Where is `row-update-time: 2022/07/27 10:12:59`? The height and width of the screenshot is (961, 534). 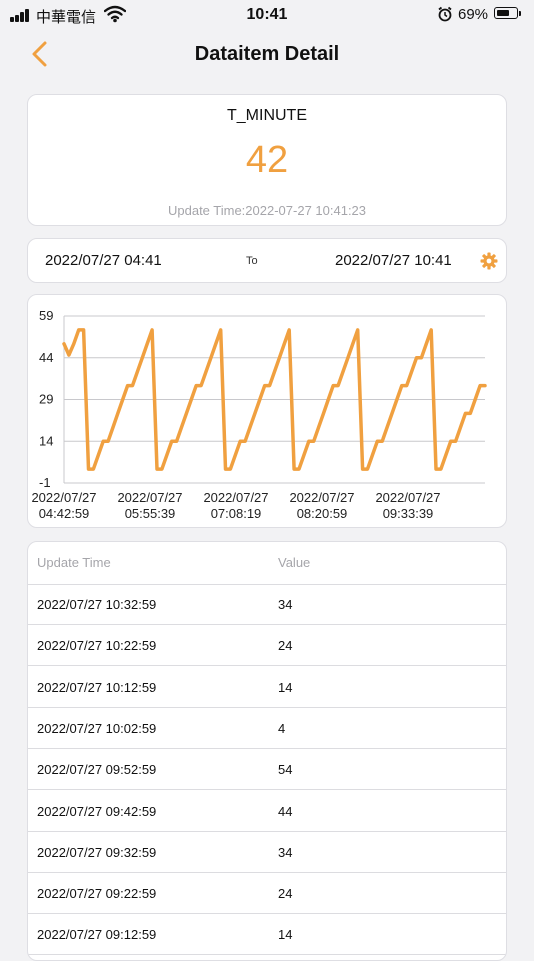 row-update-time: 2022/07/27 10:12:59 is located at coordinates (97, 687).